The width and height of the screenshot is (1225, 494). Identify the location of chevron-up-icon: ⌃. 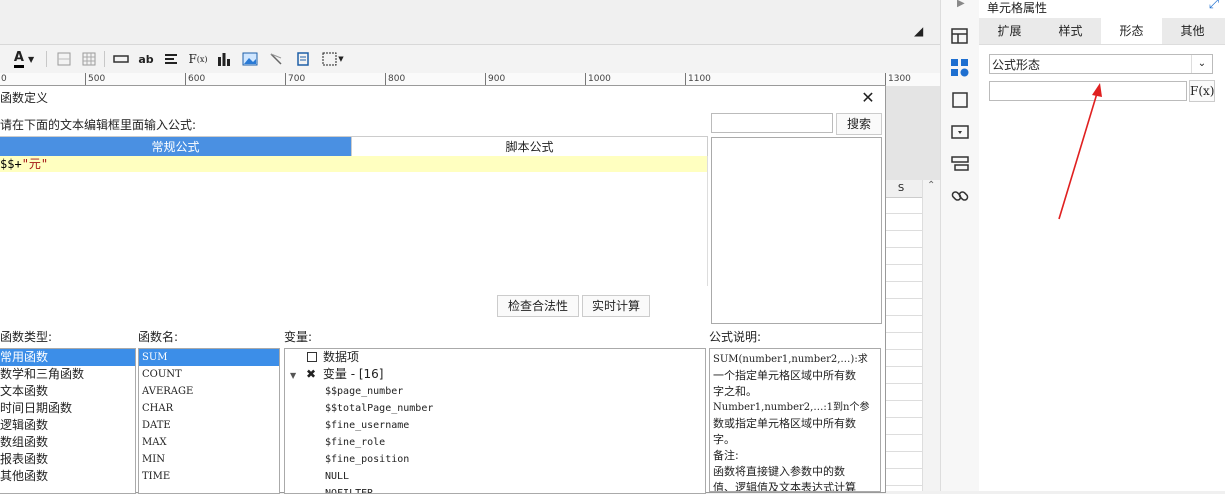
(931, 185).